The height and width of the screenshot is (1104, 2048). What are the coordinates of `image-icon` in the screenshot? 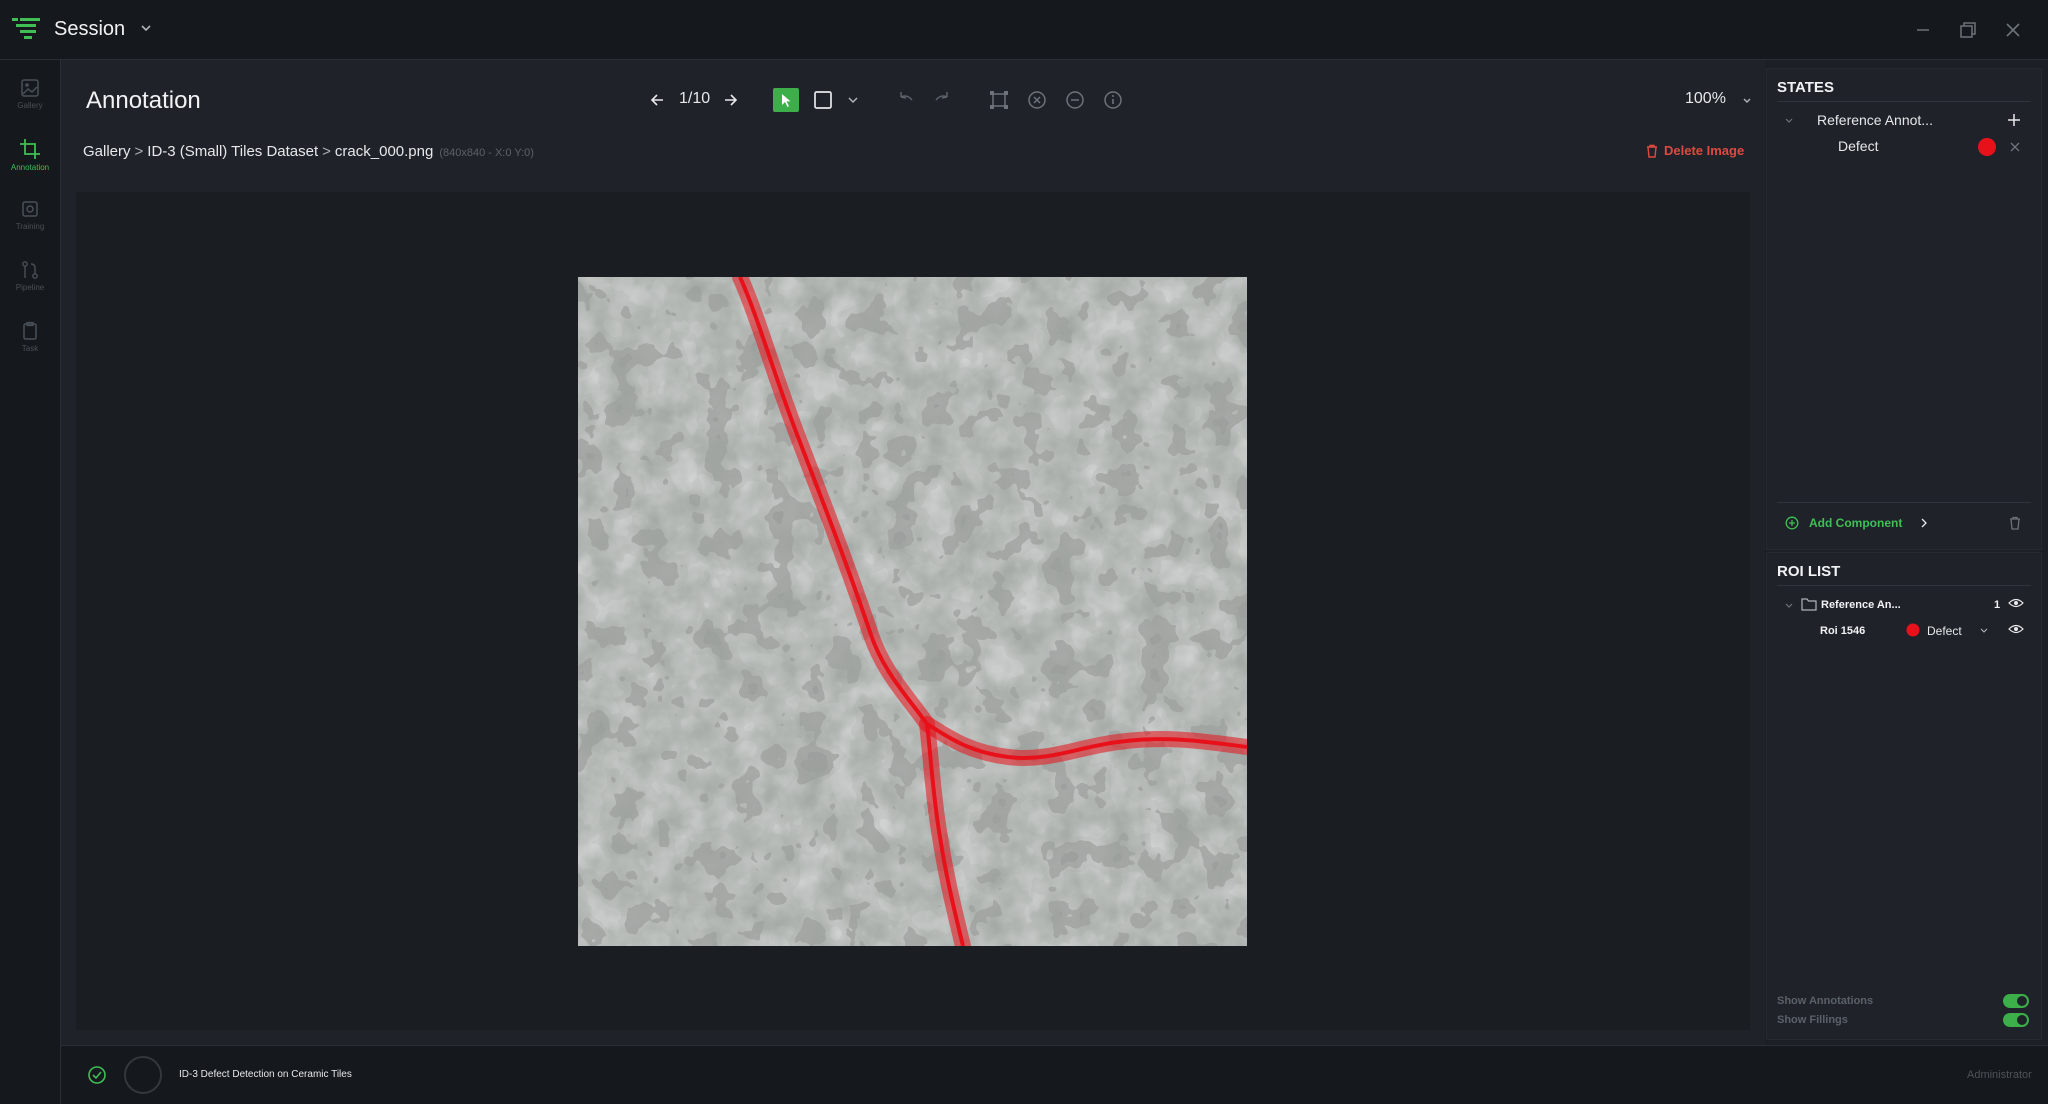 It's located at (30, 88).